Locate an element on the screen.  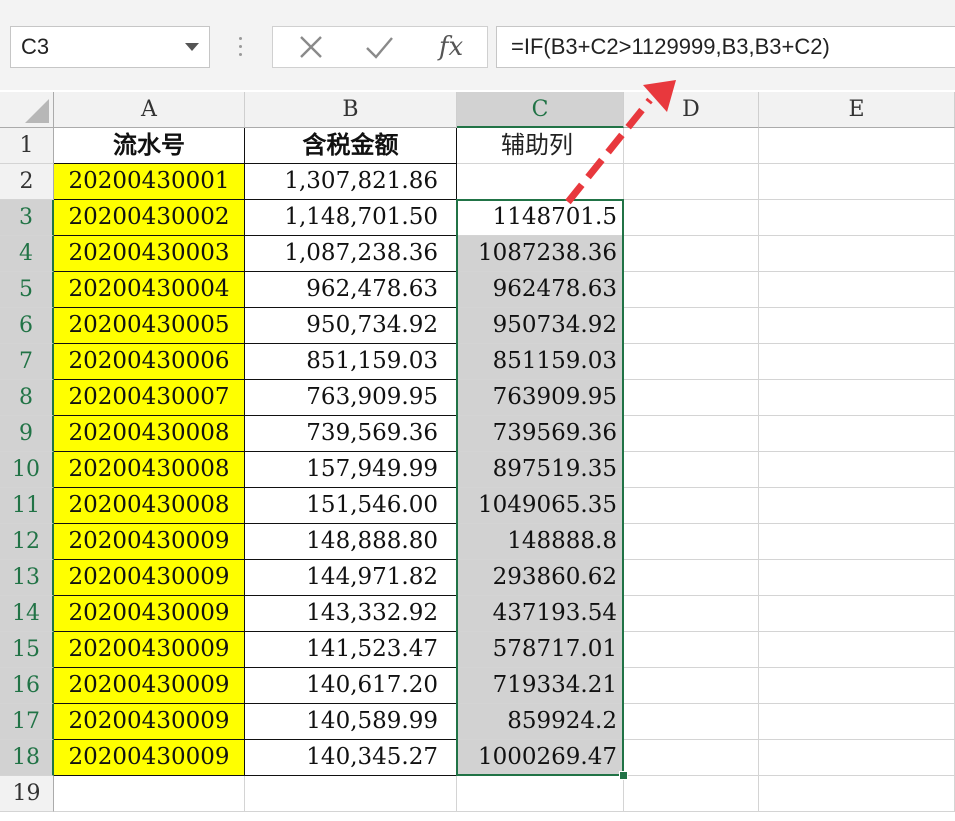
arrow-head-icon is located at coordinates (659, 96).